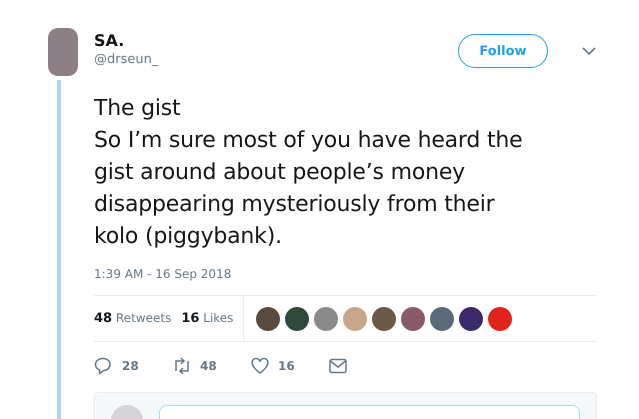 The height and width of the screenshot is (419, 639). What do you see at coordinates (276, 41) in the screenshot?
I see `author-name: SA.` at bounding box center [276, 41].